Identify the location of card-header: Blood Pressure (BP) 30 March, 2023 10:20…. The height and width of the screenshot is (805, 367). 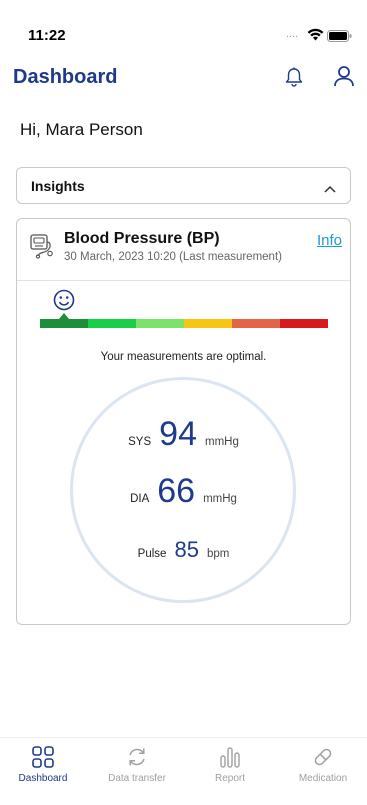
(183, 250).